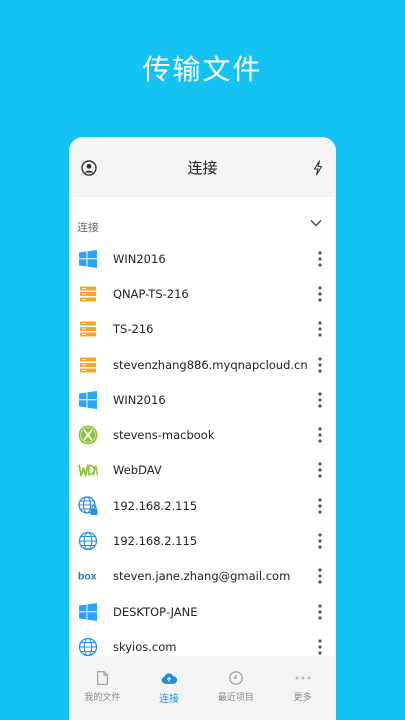 Image resolution: width=405 pixels, height=720 pixels. I want to click on globe-lock-icon, so click(88, 506).